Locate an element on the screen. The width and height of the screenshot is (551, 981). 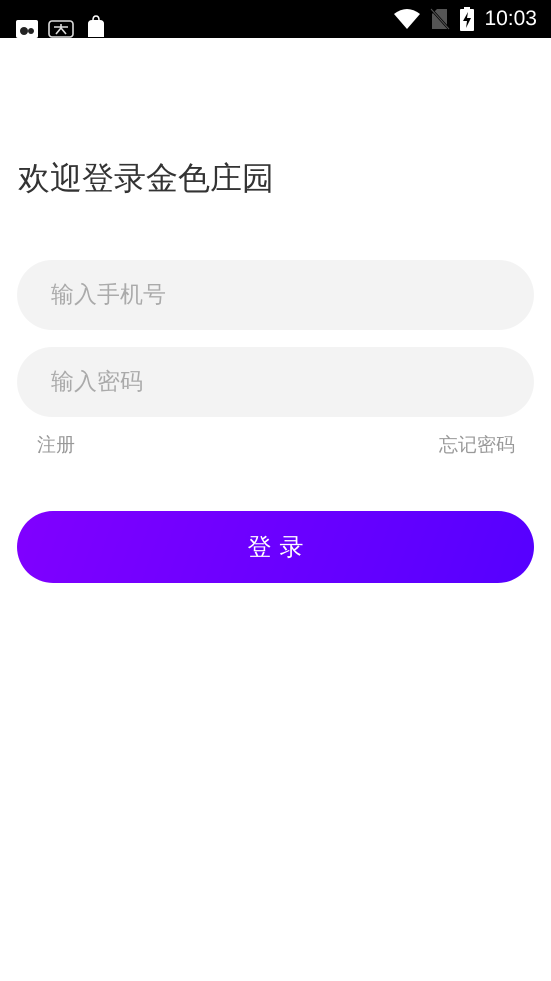
phone-field: 输入手机号 is located at coordinates (275, 295).